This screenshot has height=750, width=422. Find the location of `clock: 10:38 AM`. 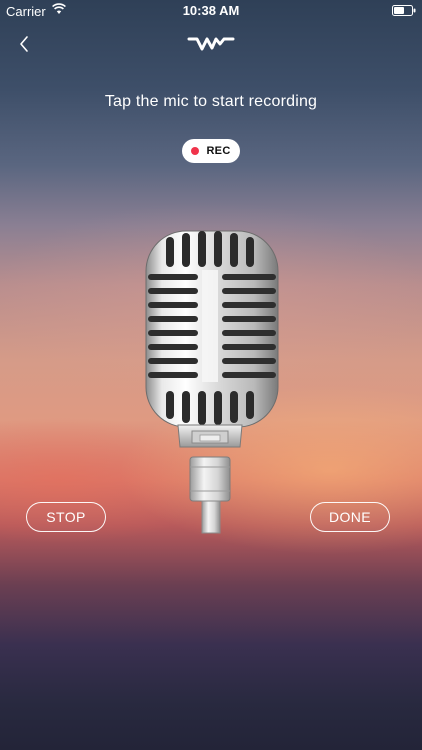

clock: 10:38 AM is located at coordinates (211, 10).